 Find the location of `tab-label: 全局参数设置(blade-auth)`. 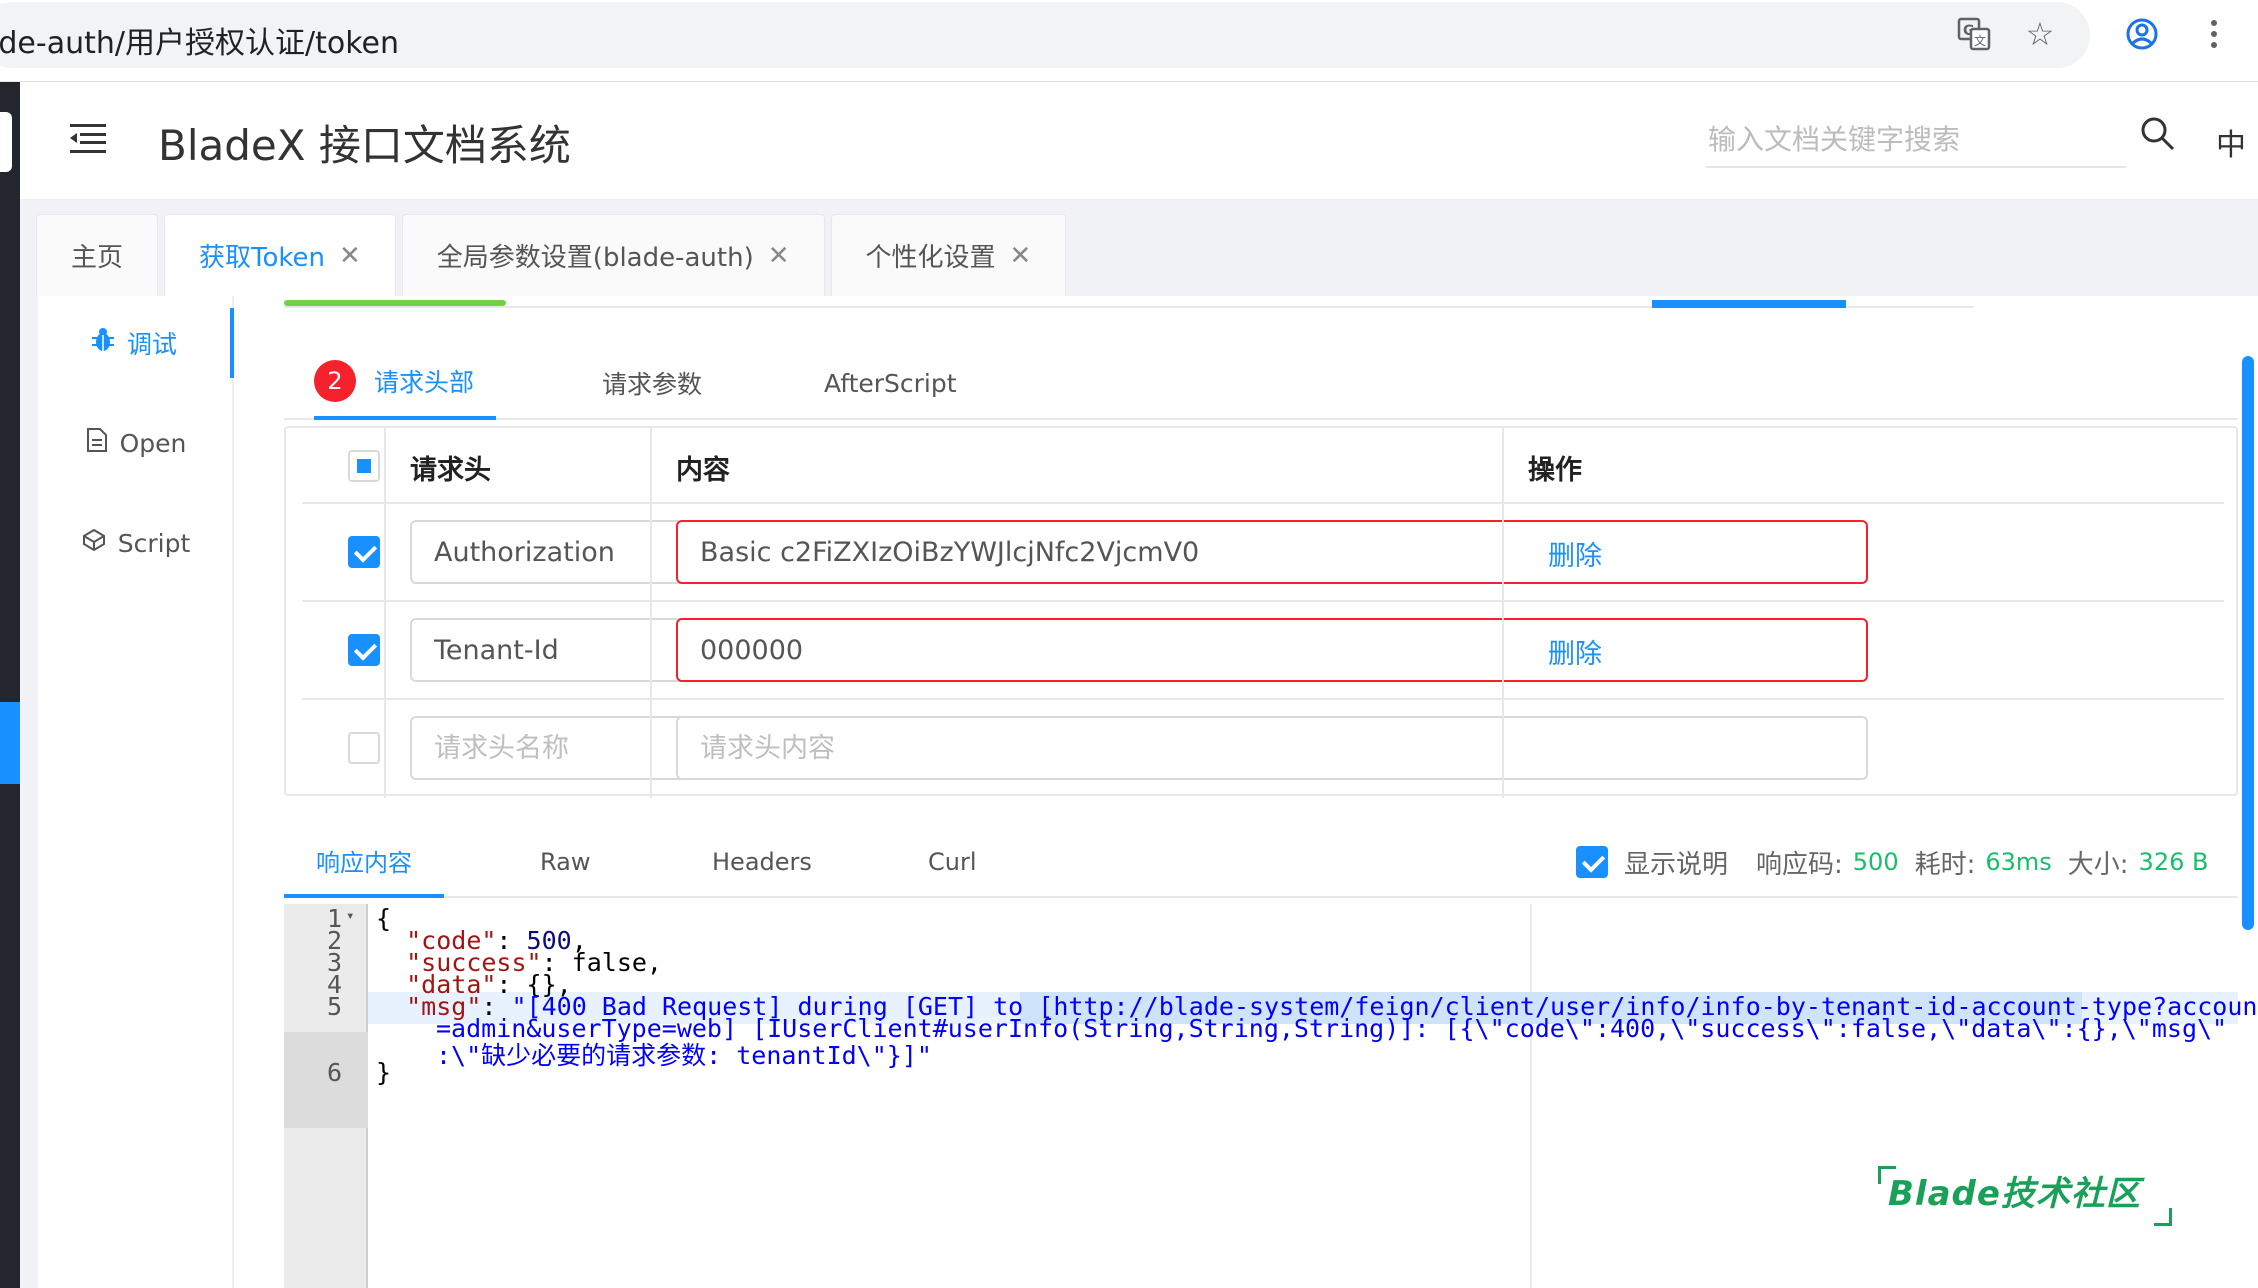

tab-label: 全局参数设置(blade-auth) is located at coordinates (595, 258).